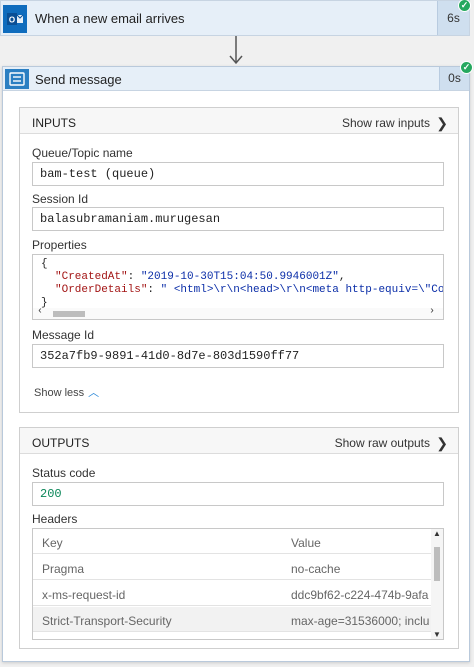 This screenshot has width=474, height=667. What do you see at coordinates (94, 393) in the screenshot?
I see `chevron-up-icon: ︿` at bounding box center [94, 393].